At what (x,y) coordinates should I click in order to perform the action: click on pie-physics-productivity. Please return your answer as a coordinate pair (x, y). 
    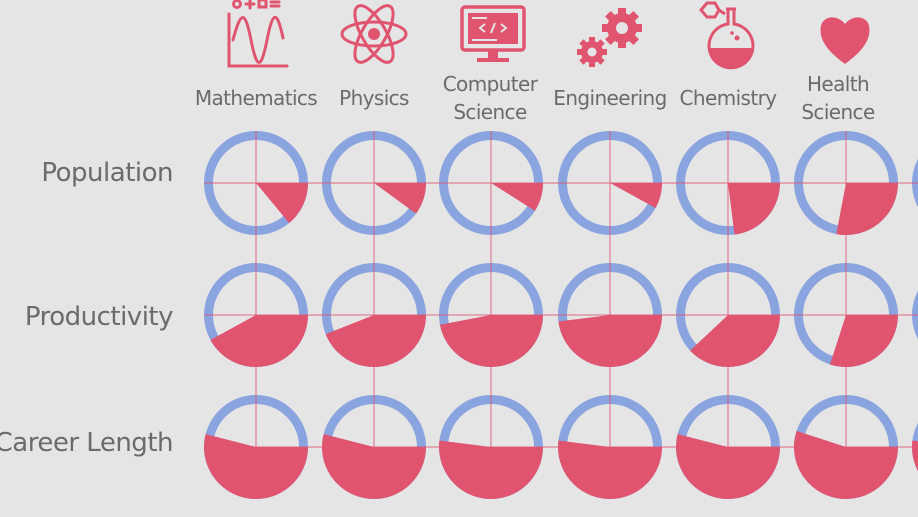
    Looking at the image, I should click on (374, 315).